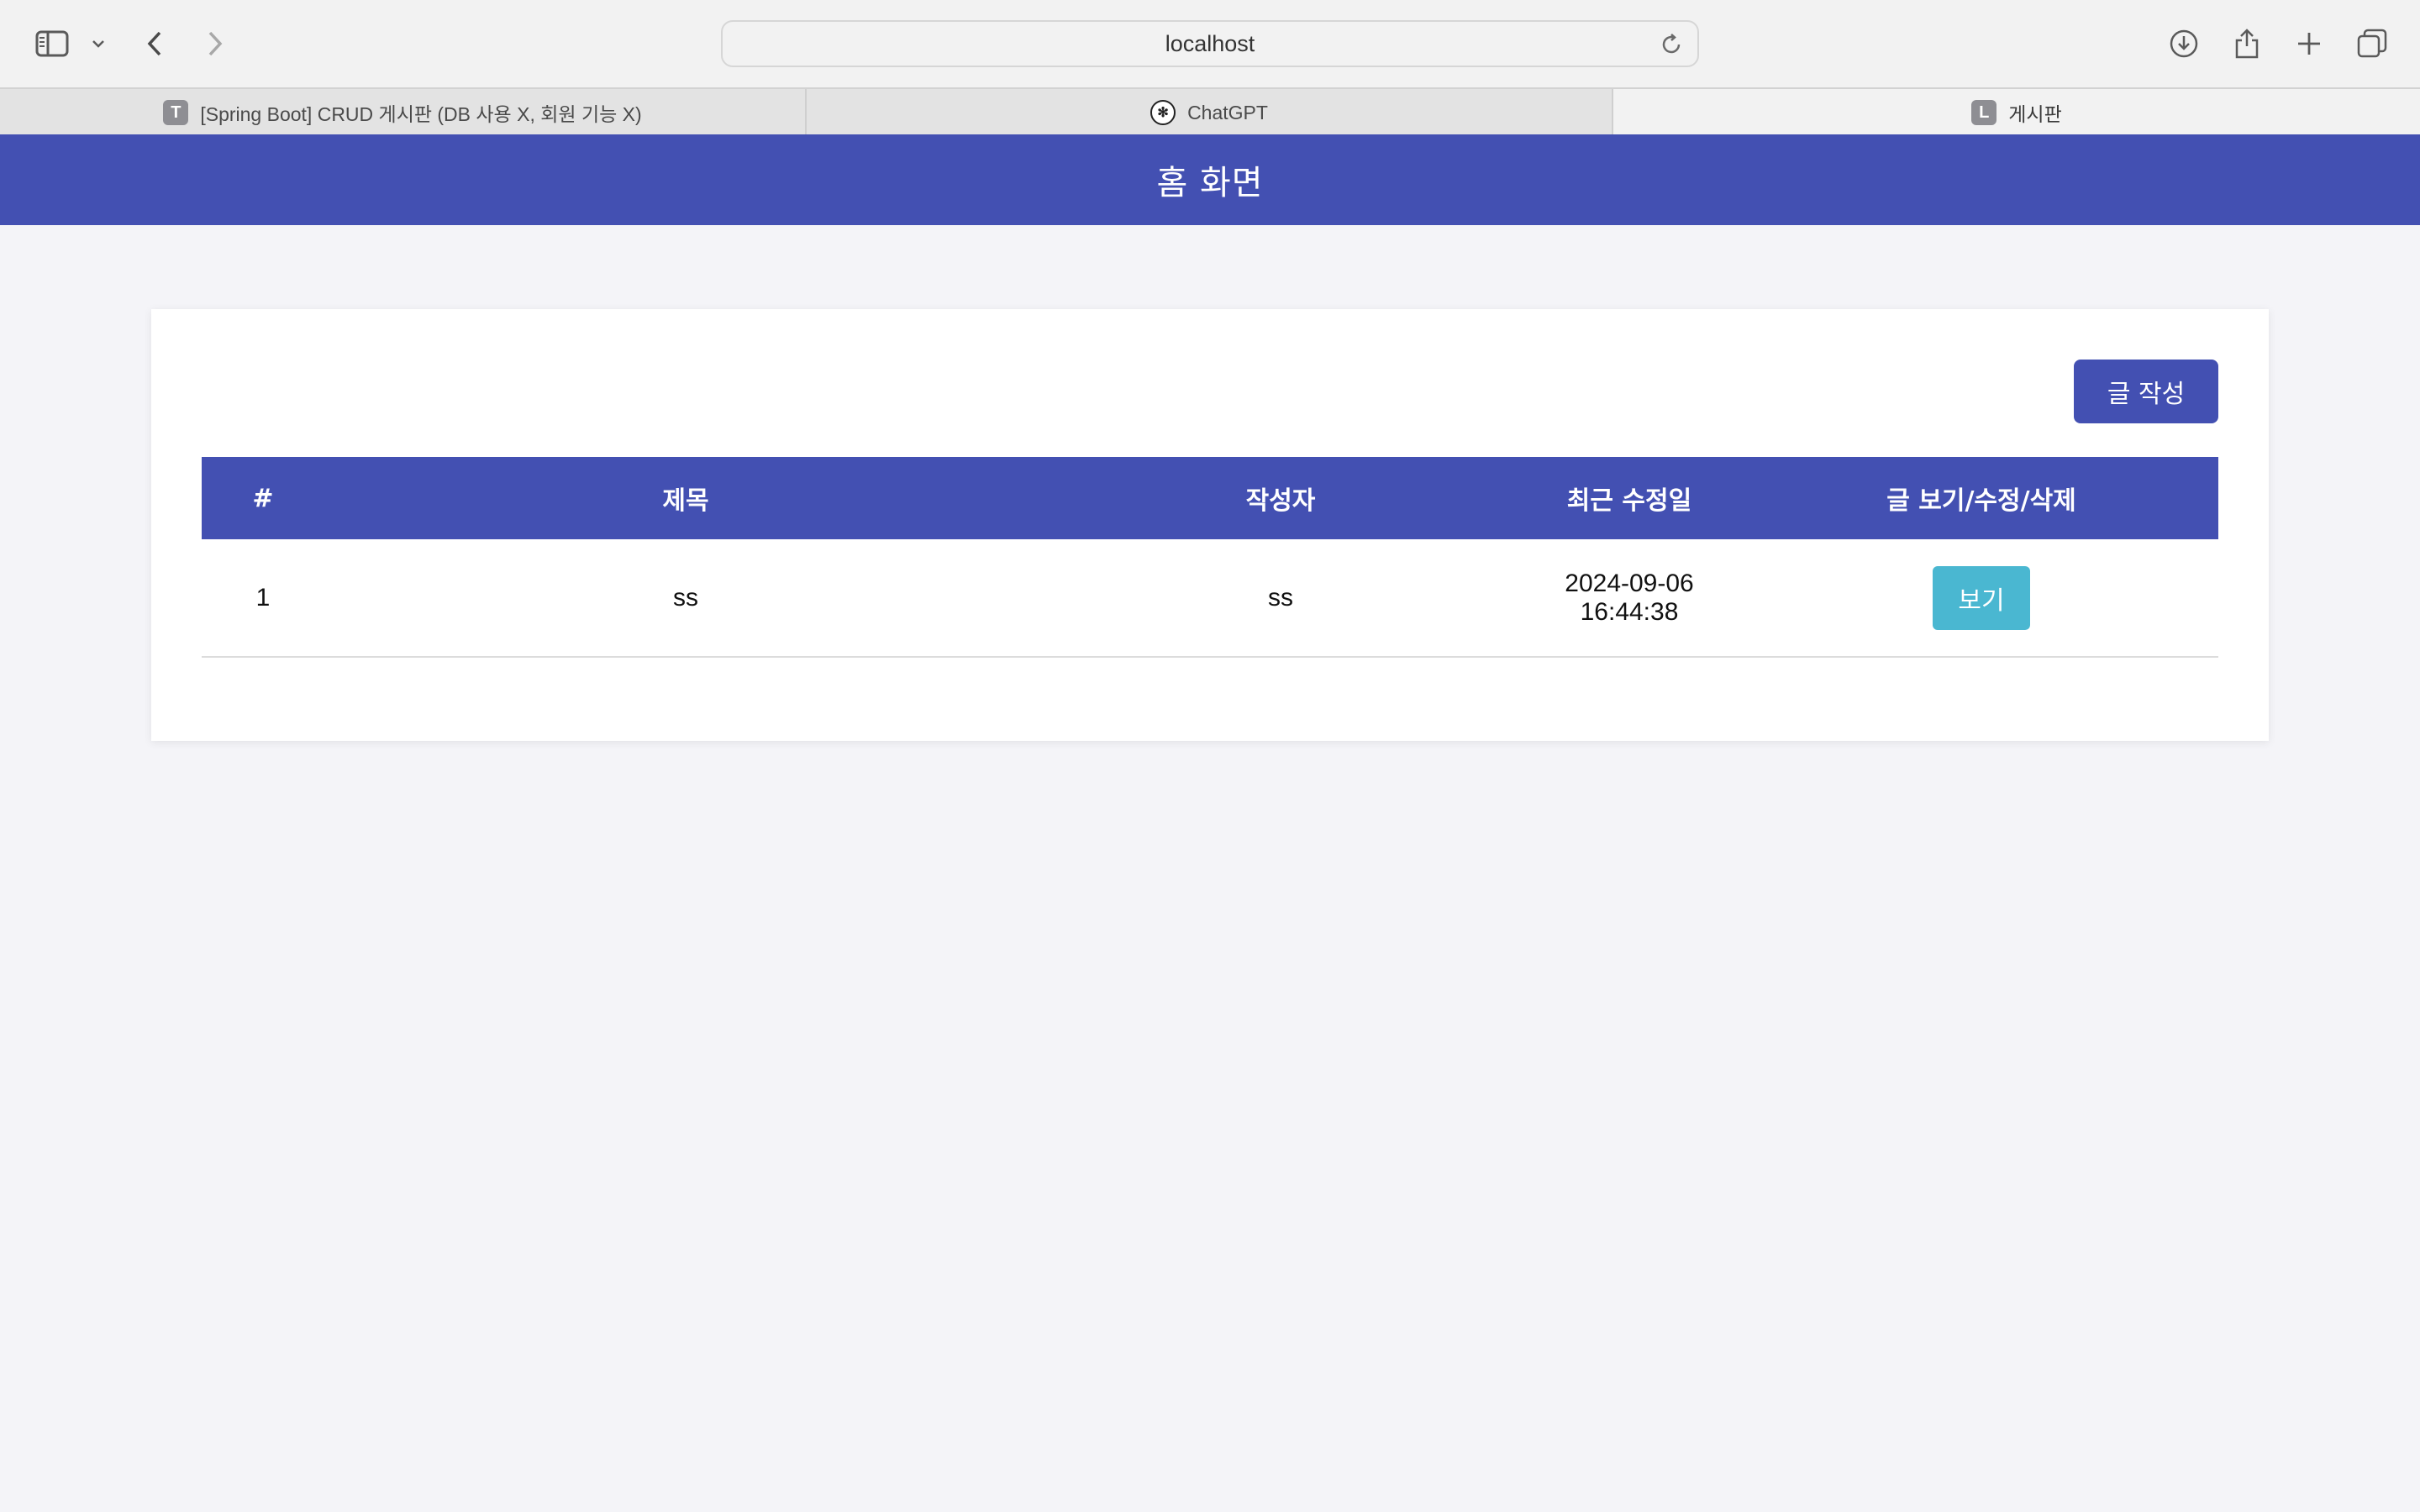  What do you see at coordinates (154, 43) in the screenshot?
I see `back-icon` at bounding box center [154, 43].